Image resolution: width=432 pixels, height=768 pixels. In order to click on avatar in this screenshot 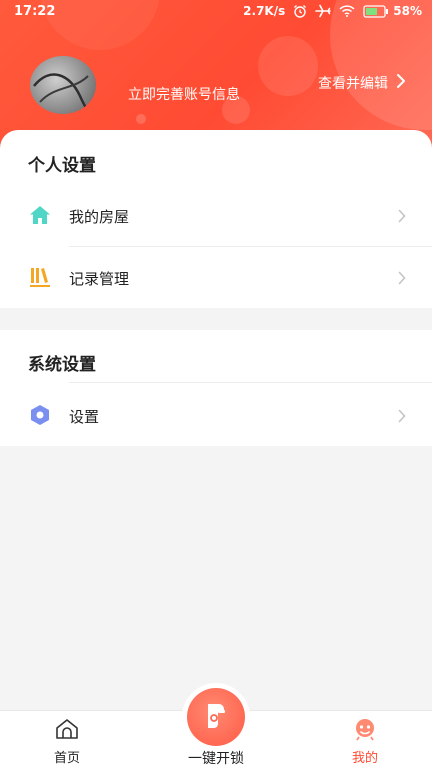, I will do `click(63, 85)`.